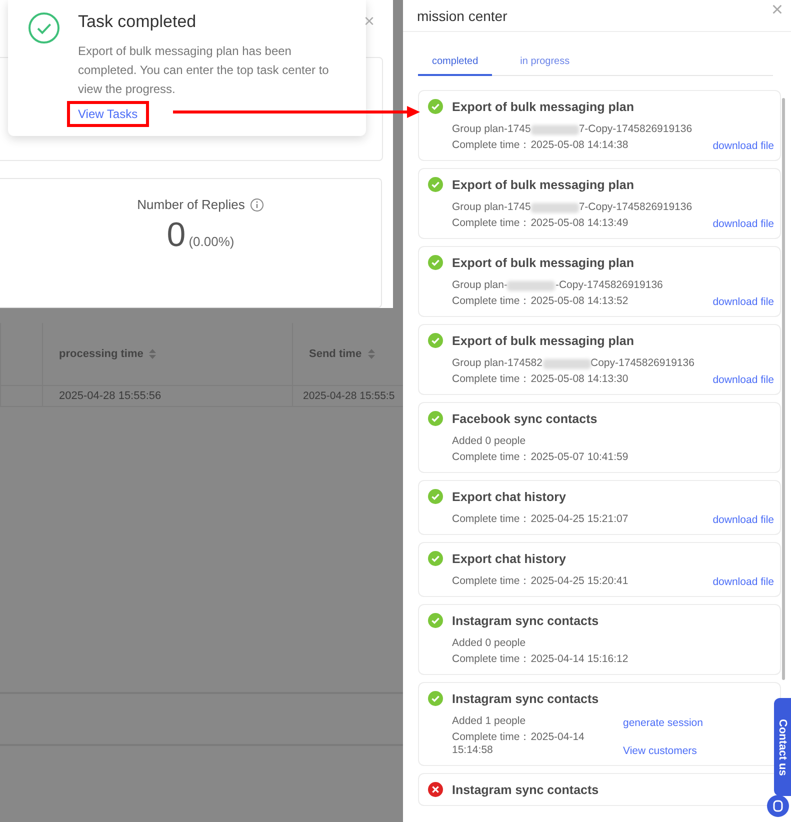  Describe the element at coordinates (777, 10) in the screenshot. I see `close-button: ×` at that location.